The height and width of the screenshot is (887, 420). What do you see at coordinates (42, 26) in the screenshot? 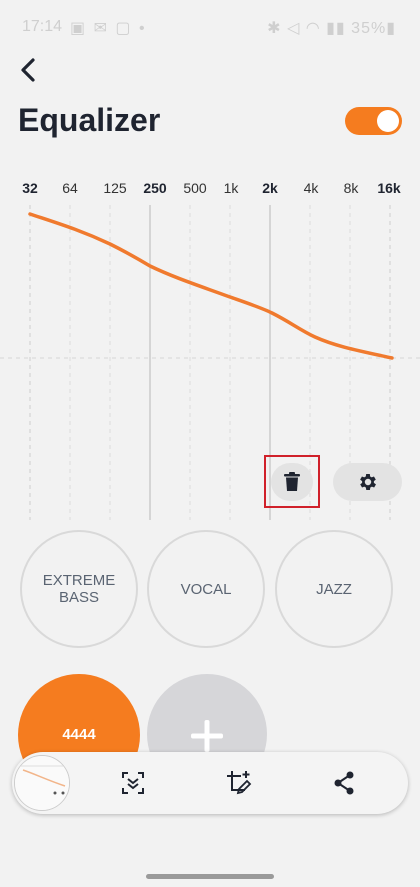
I see `status-time: 17:14` at bounding box center [42, 26].